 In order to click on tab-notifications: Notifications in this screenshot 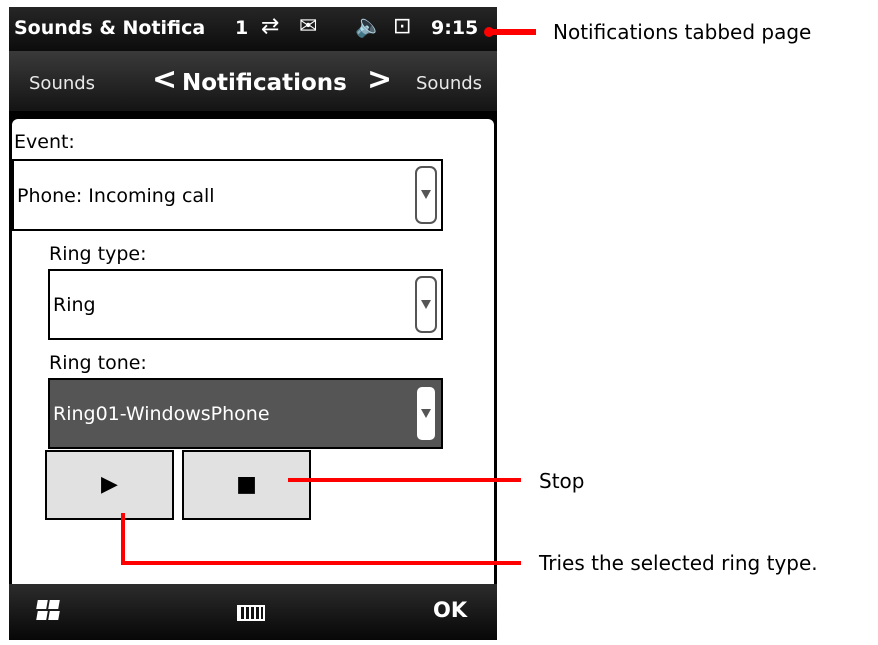, I will do `click(264, 83)`.